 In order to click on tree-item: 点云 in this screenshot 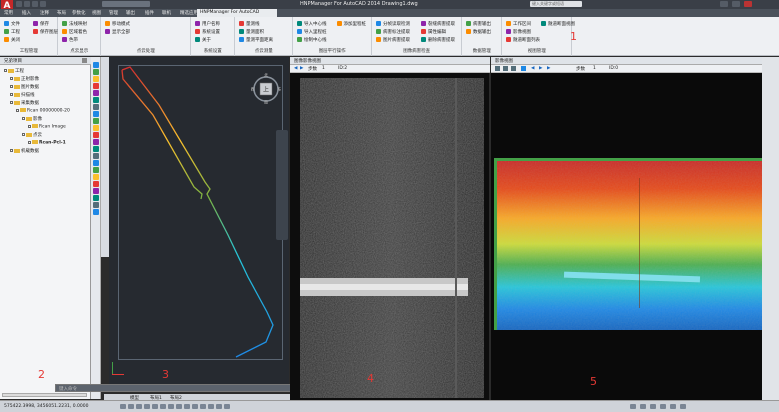, I will do `click(32, 135)`.